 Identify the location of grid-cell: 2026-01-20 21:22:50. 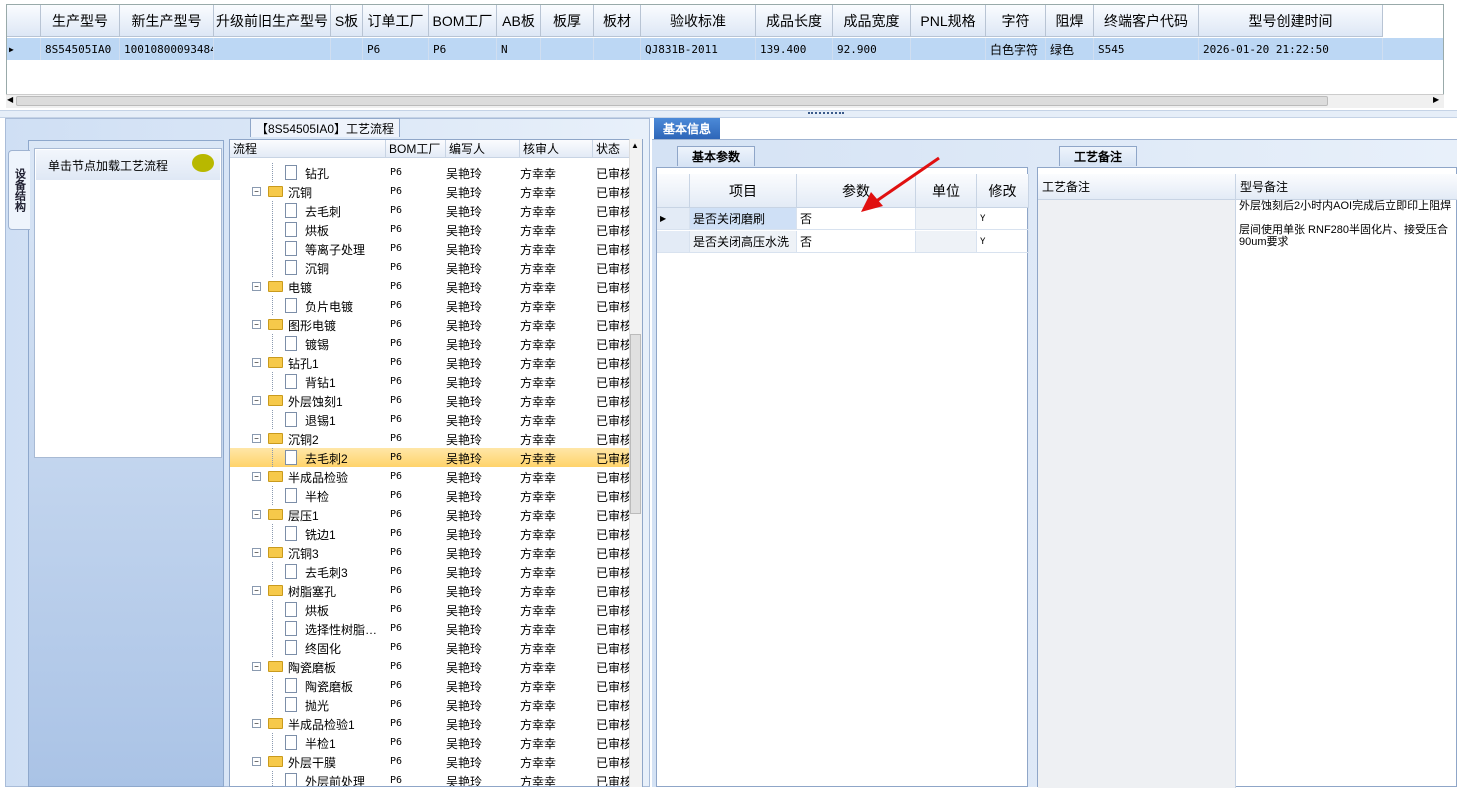
(1291, 49).